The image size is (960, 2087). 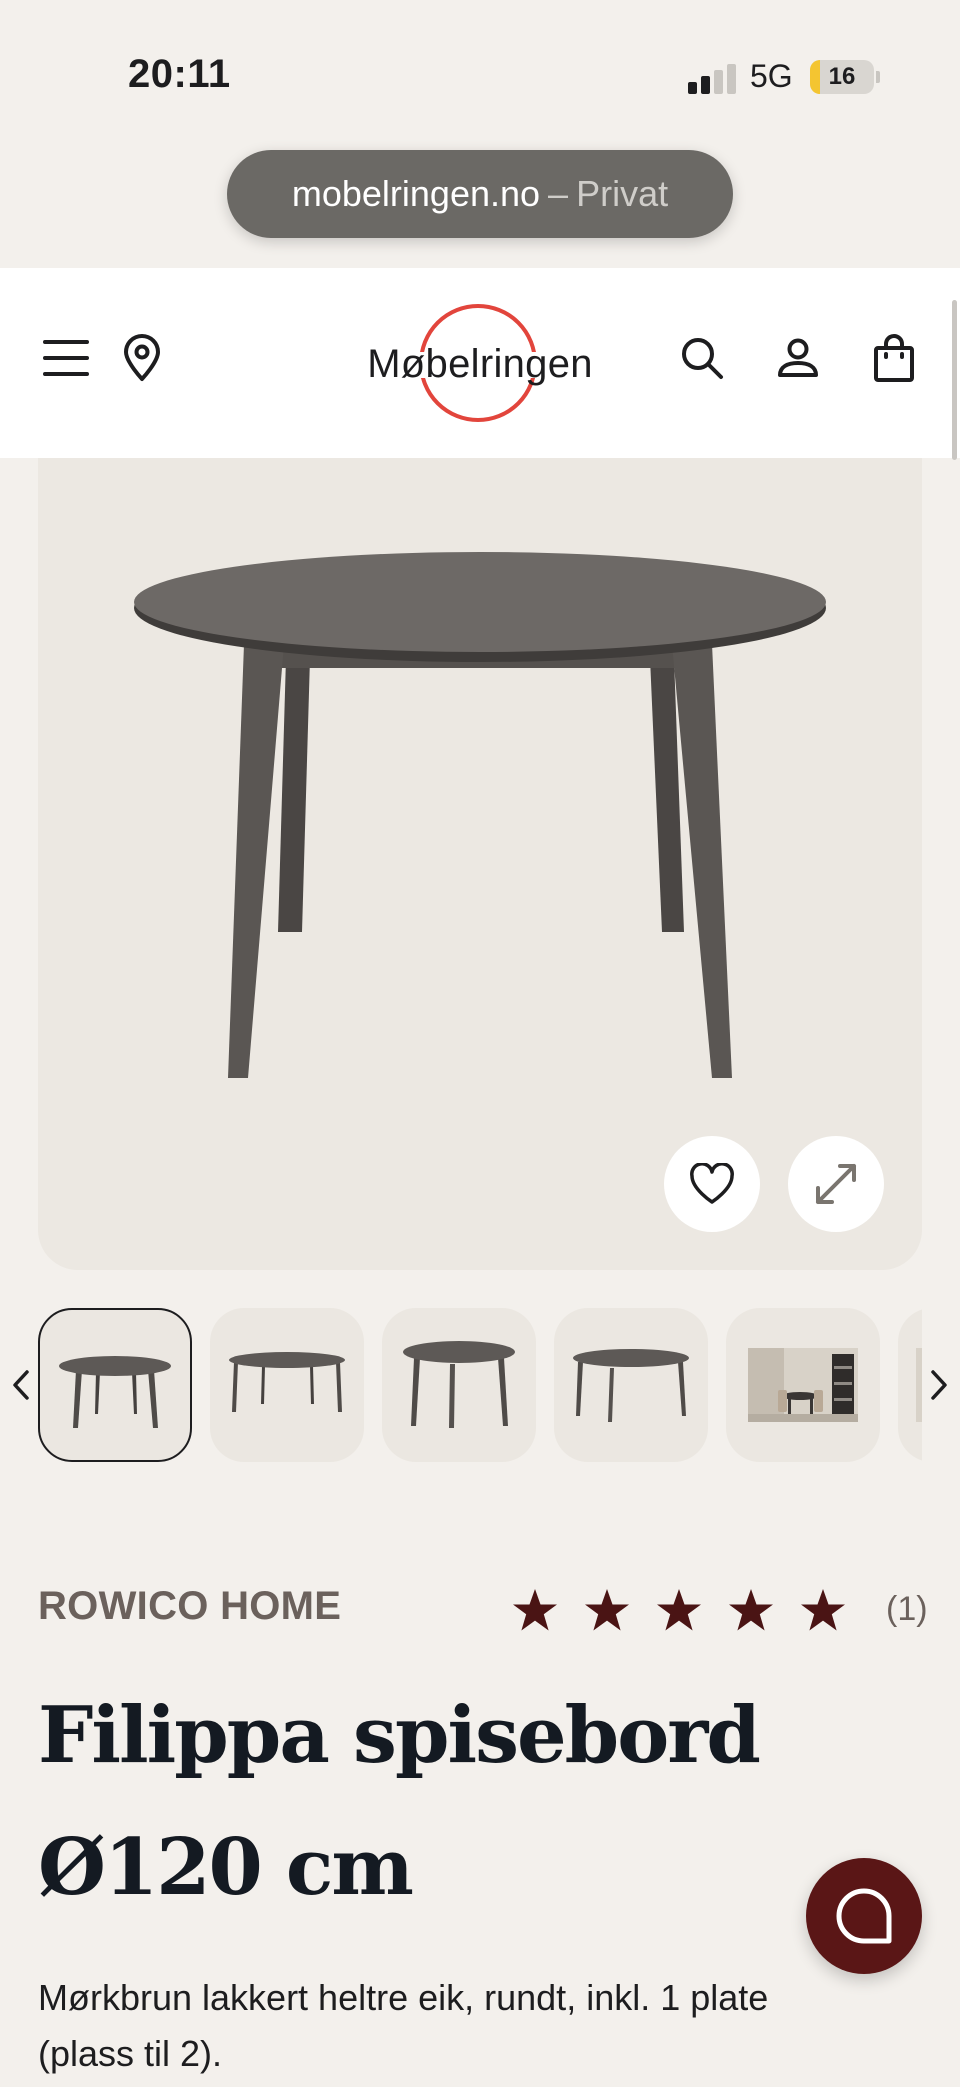 What do you see at coordinates (480, 75) in the screenshot?
I see `status-bar: 20:11 5G 16` at bounding box center [480, 75].